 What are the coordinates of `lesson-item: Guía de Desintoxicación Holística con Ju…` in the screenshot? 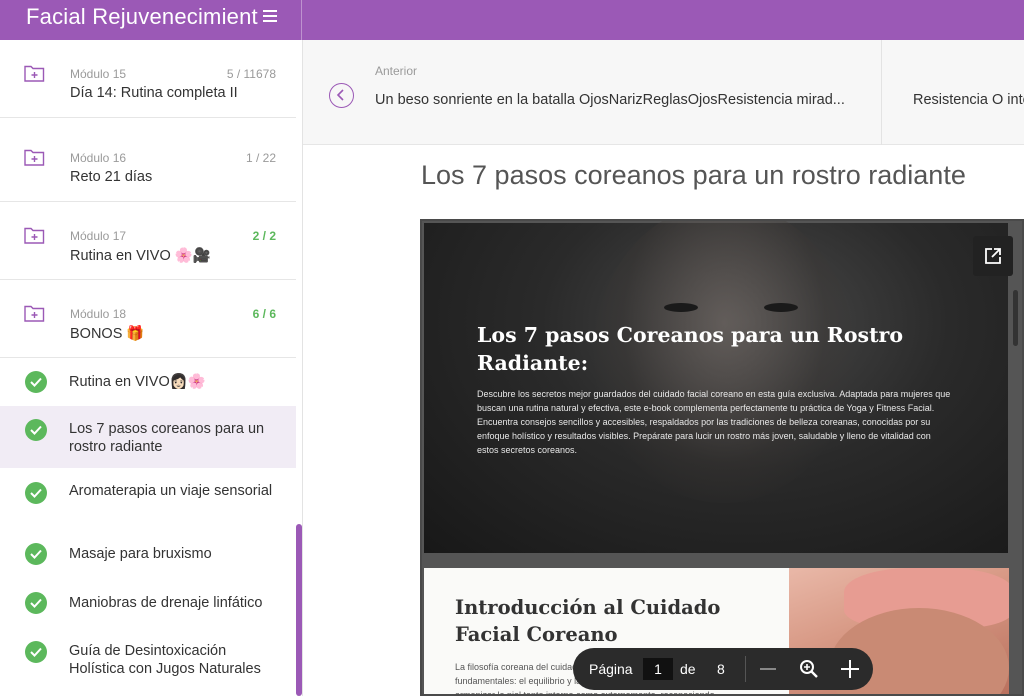 It's located at (148, 662).